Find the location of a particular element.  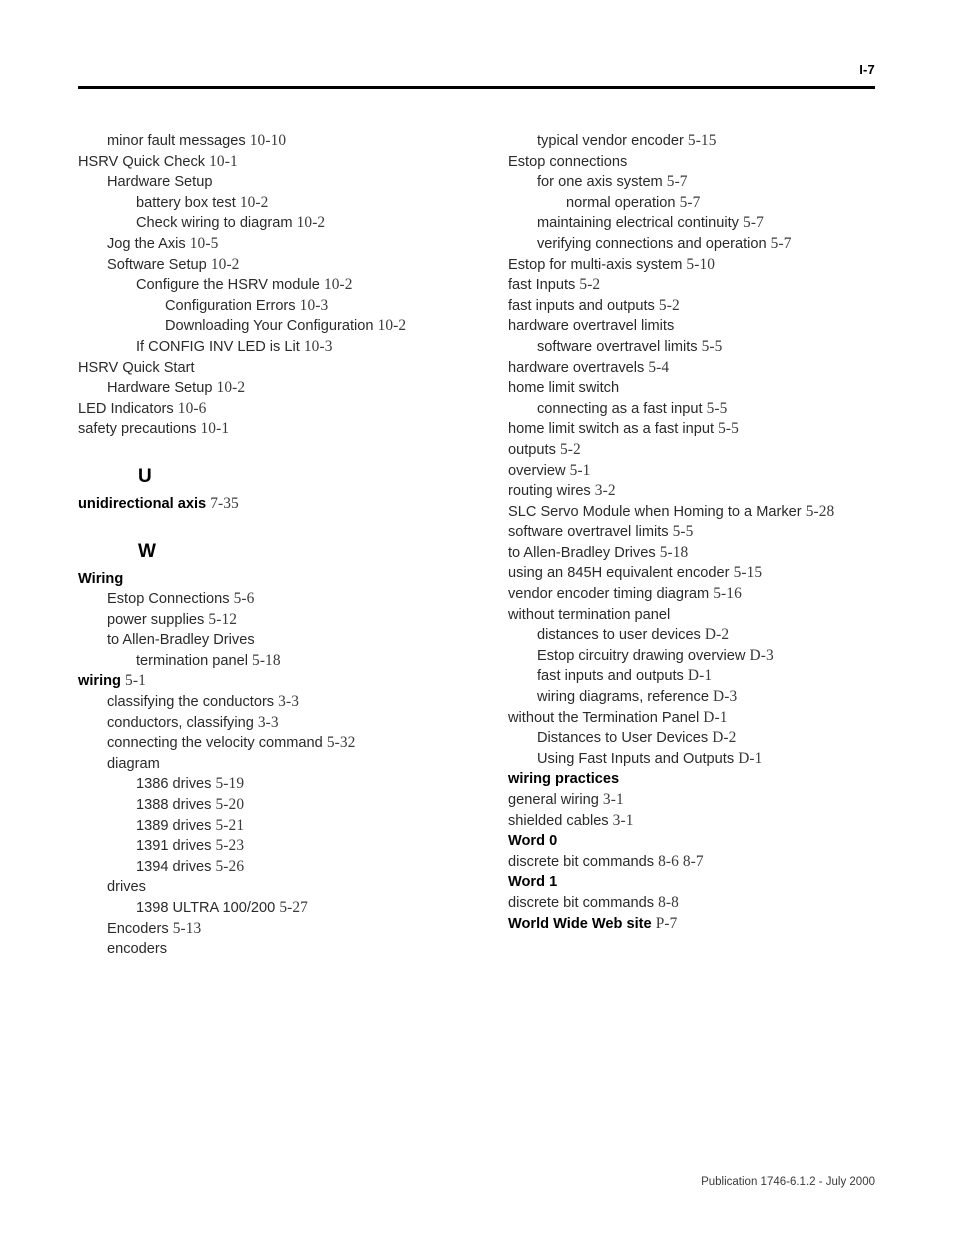

index-entry-page-ref: 3-1 is located at coordinates (613, 799).